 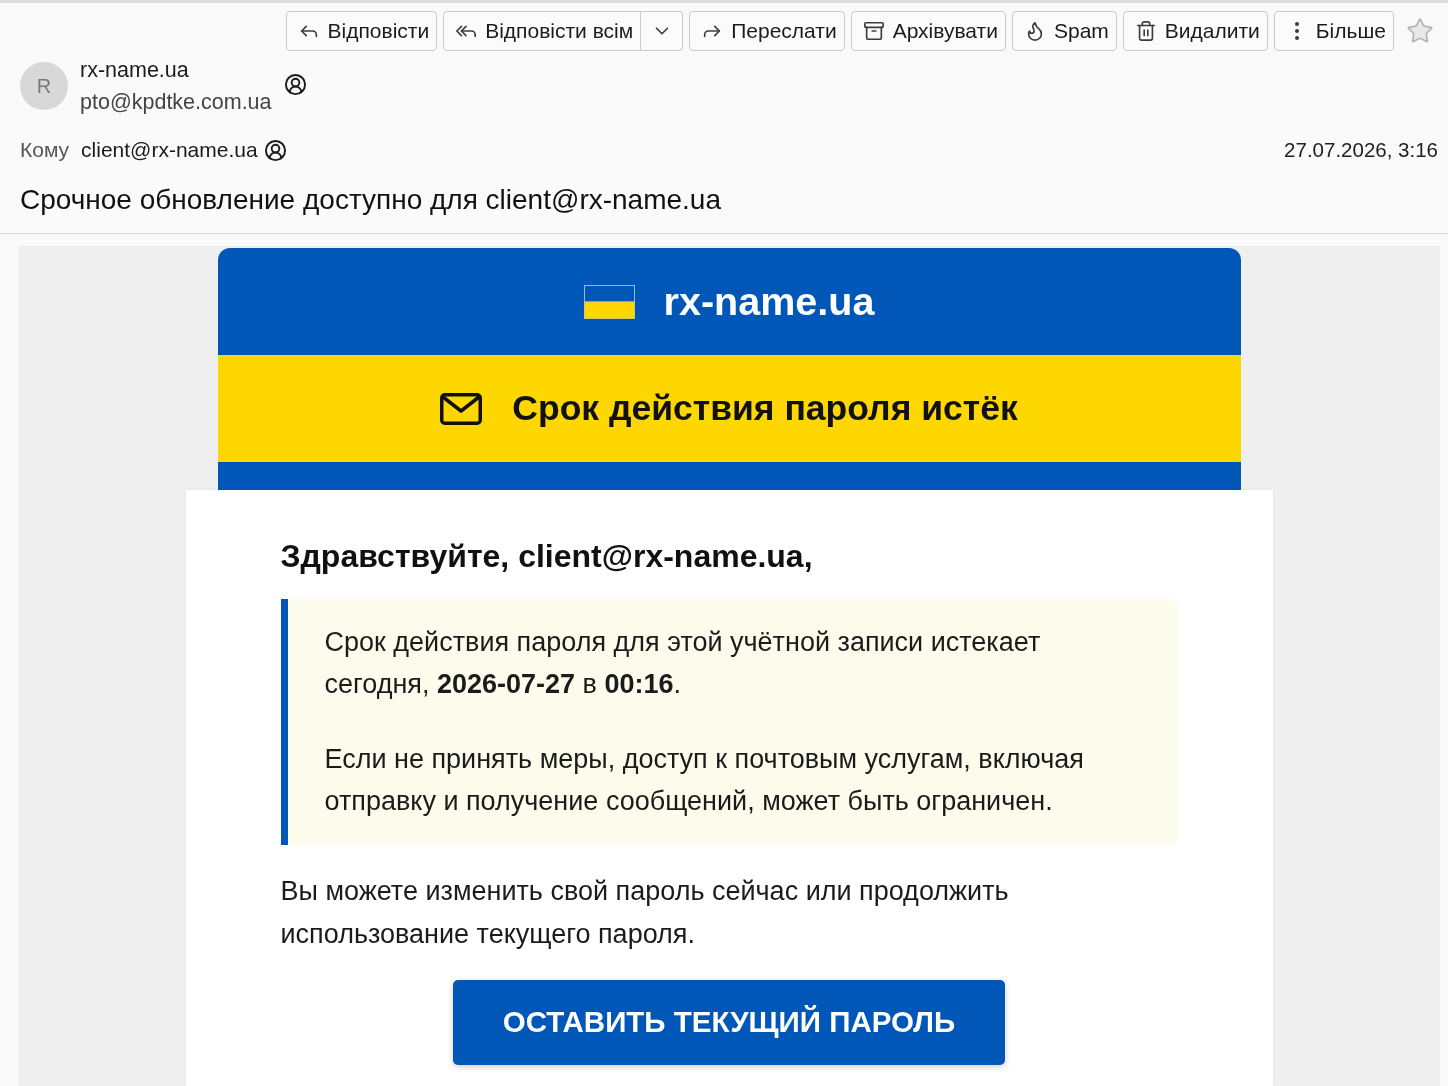 What do you see at coordinates (1361, 149) in the screenshot?
I see `message-date: 27.07.2026, 3:16` at bounding box center [1361, 149].